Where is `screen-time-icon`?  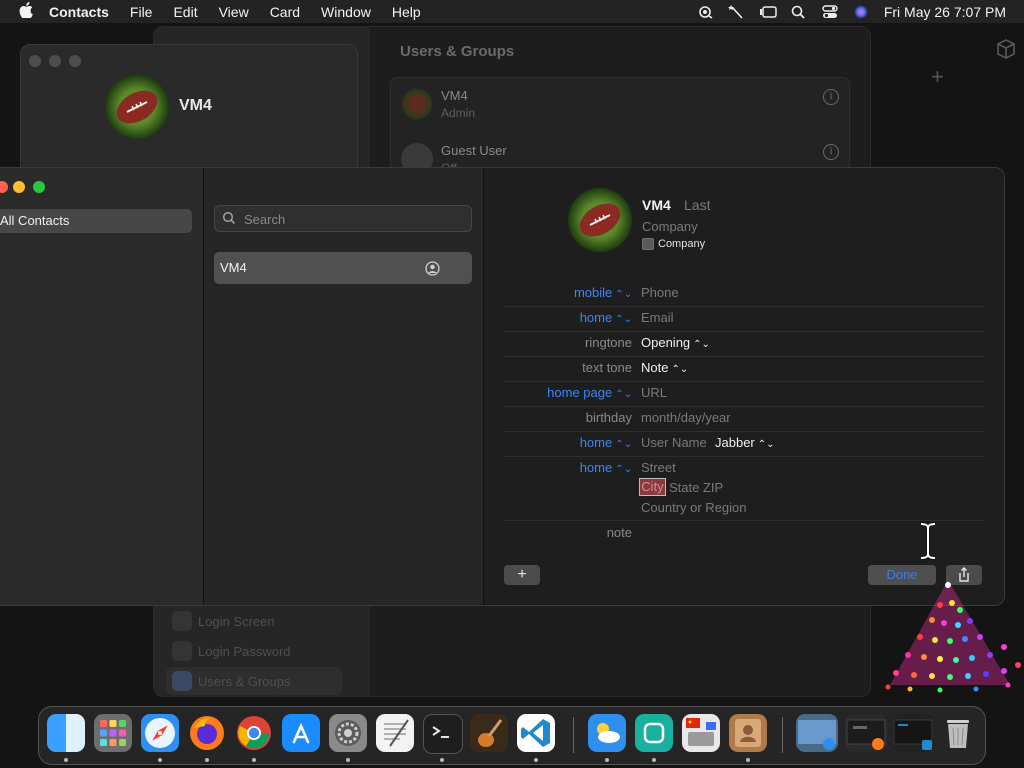
screen-time-icon is located at coordinates (654, 733).